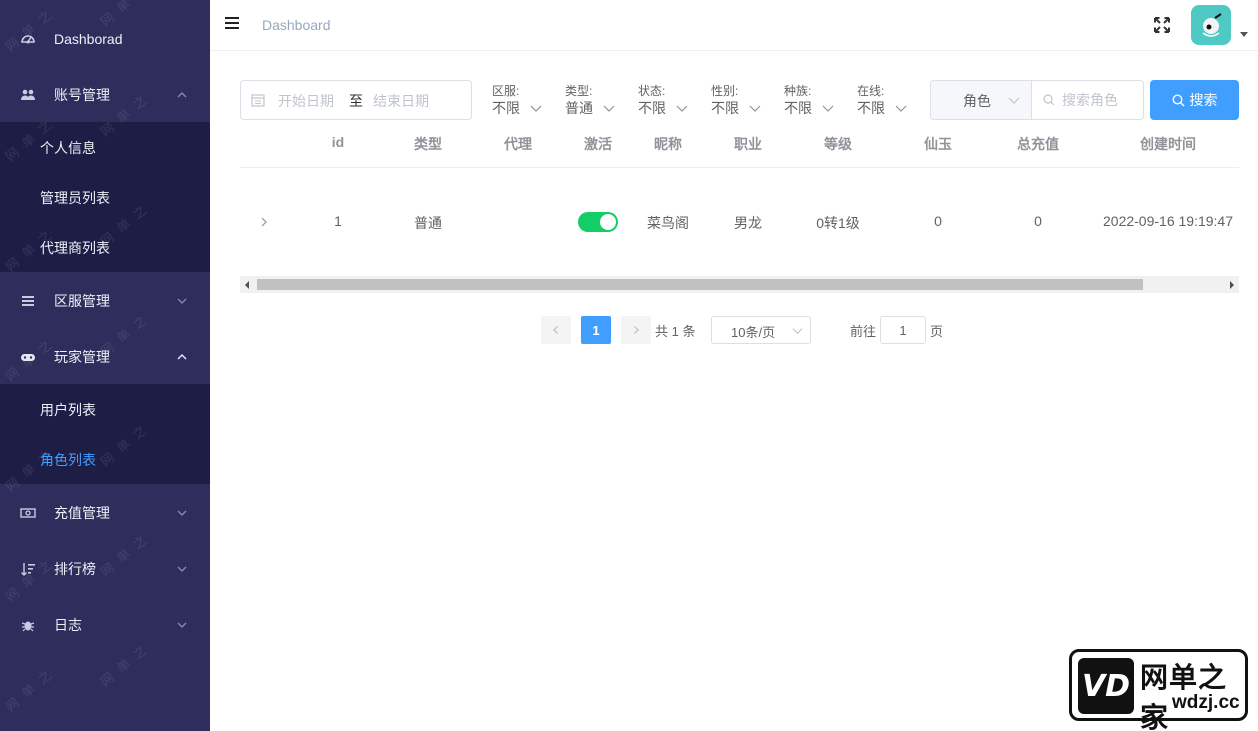 The width and height of the screenshot is (1258, 731). Describe the element at coordinates (296, 25) in the screenshot. I see `breadcrumb: Dashboard` at that location.